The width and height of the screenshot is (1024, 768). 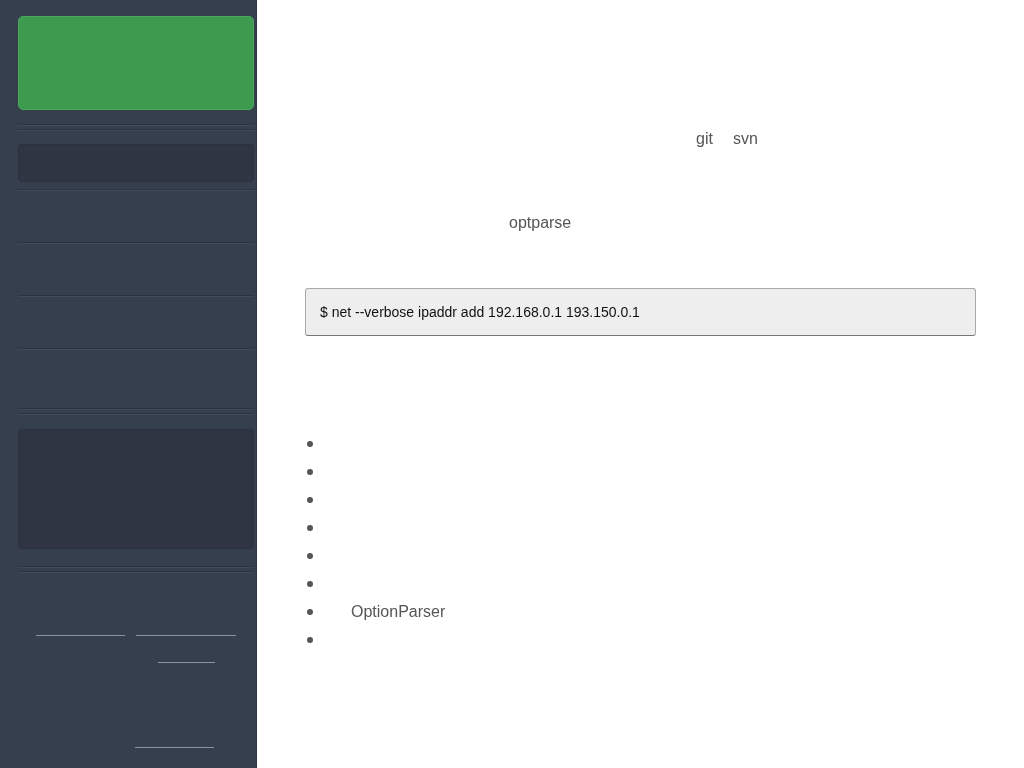 What do you see at coordinates (398, 612) in the screenshot?
I see `list-item-text: OptionParser` at bounding box center [398, 612].